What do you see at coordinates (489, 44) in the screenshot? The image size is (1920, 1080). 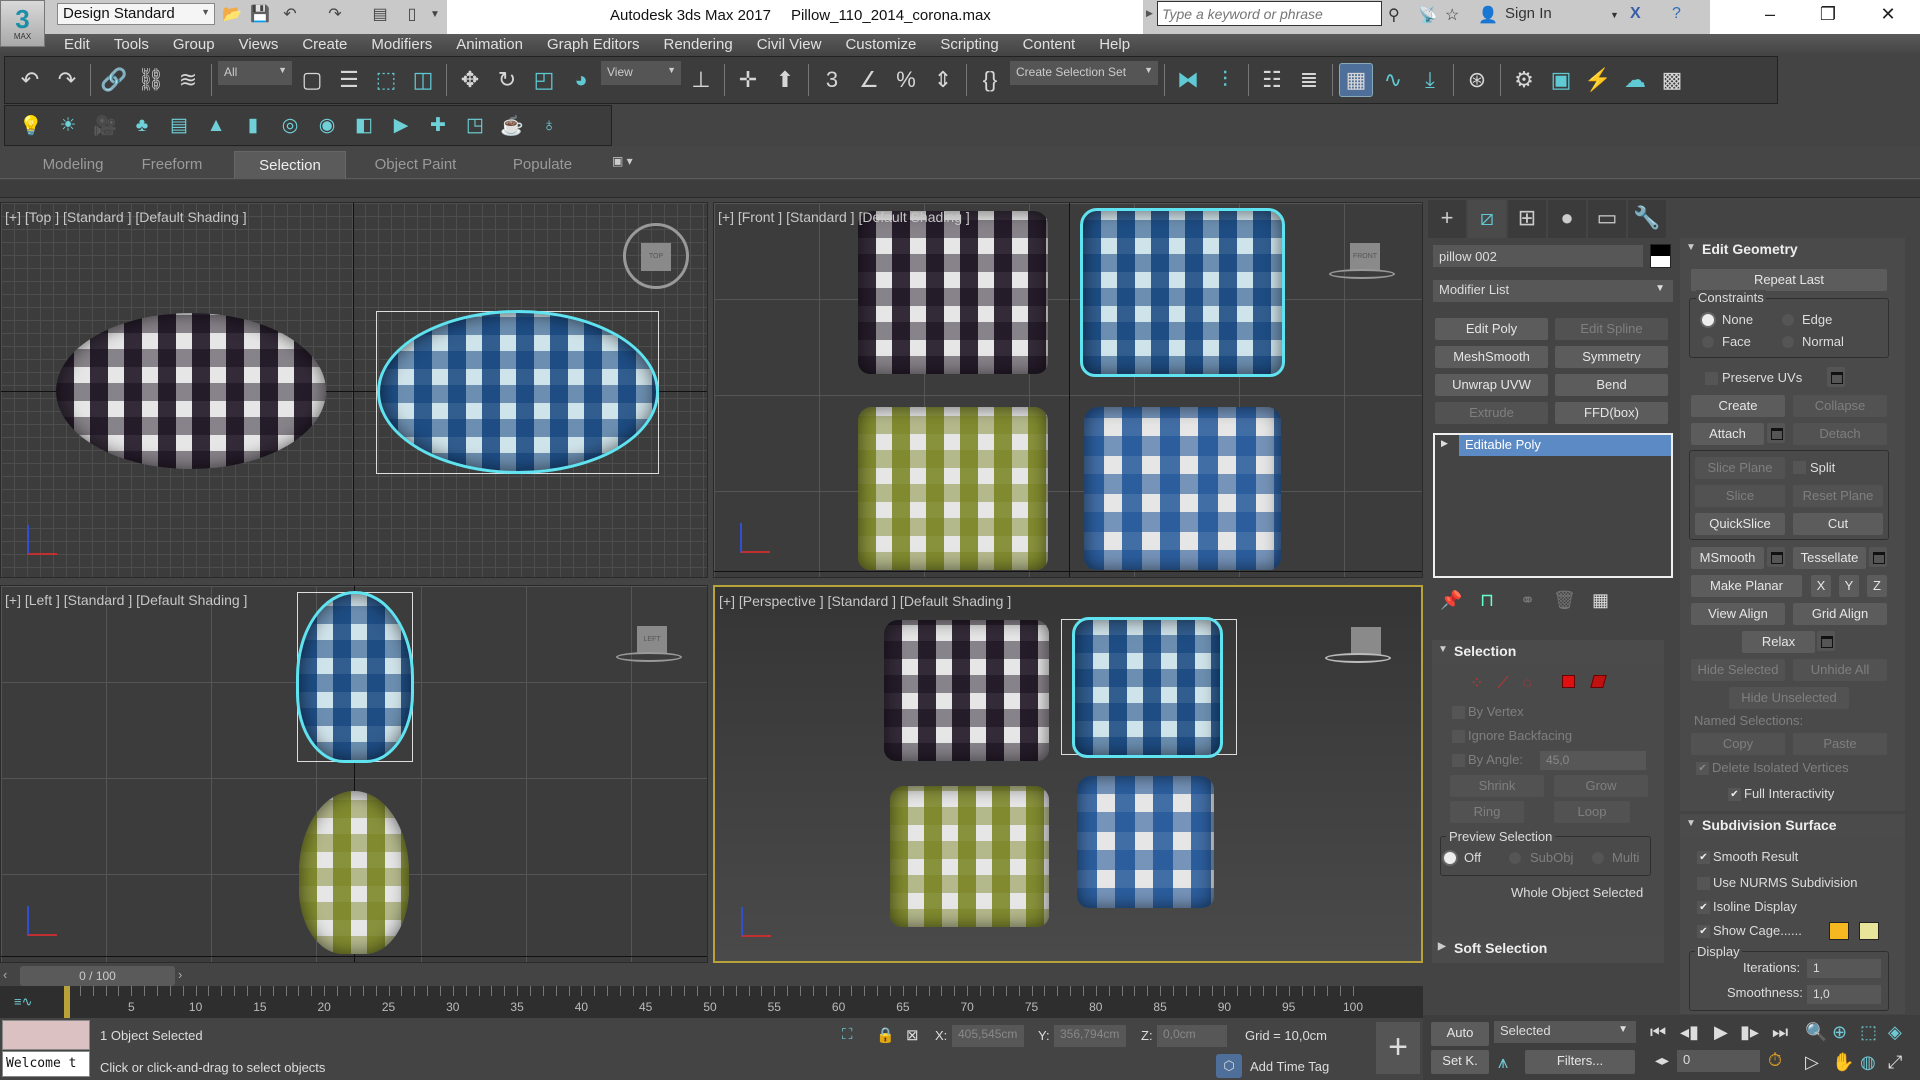 I see `menu-animation: Animation` at bounding box center [489, 44].